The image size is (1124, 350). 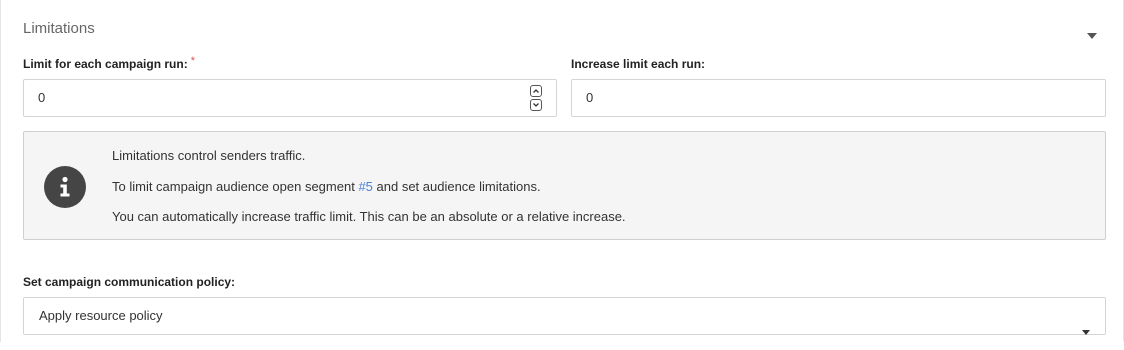 I want to click on caret-down-icon, so click(x=1092, y=32).